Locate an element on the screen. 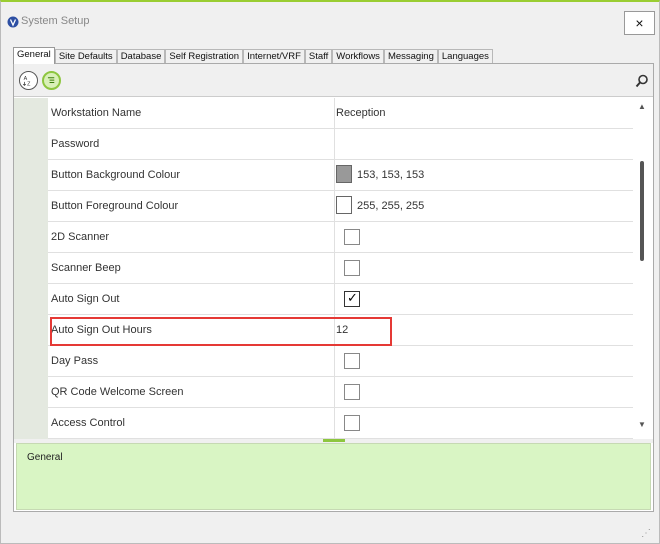  property-value: 255, 255, 255 is located at coordinates (380, 206).